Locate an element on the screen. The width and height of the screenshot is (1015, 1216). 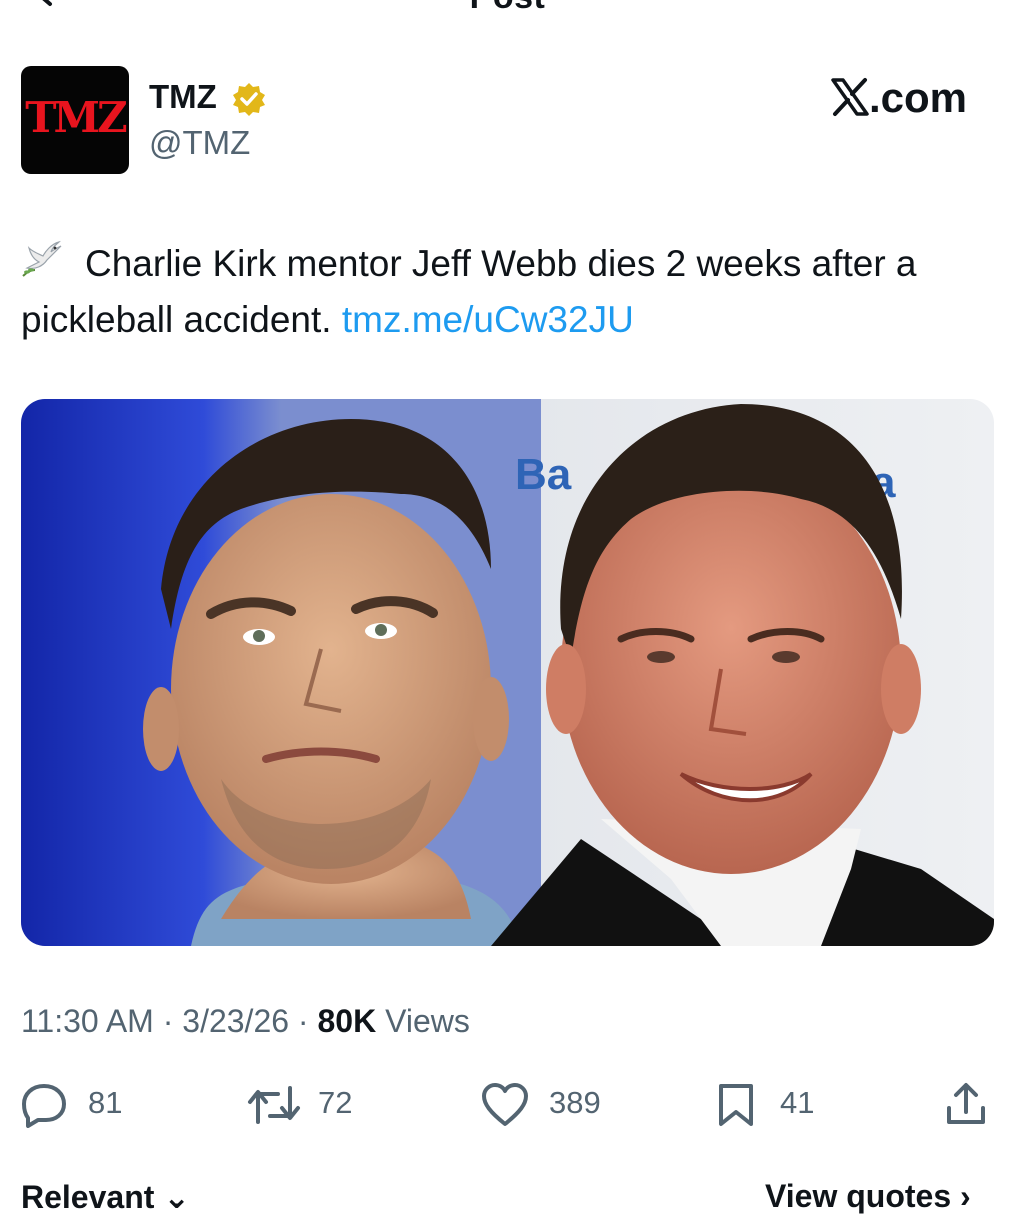
author-handle: @TMZ is located at coordinates (199, 143).